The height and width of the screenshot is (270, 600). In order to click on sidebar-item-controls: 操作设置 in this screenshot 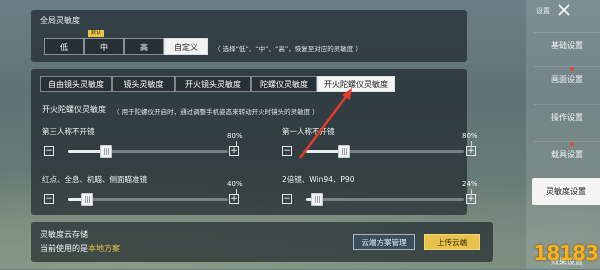, I will do `click(567, 117)`.